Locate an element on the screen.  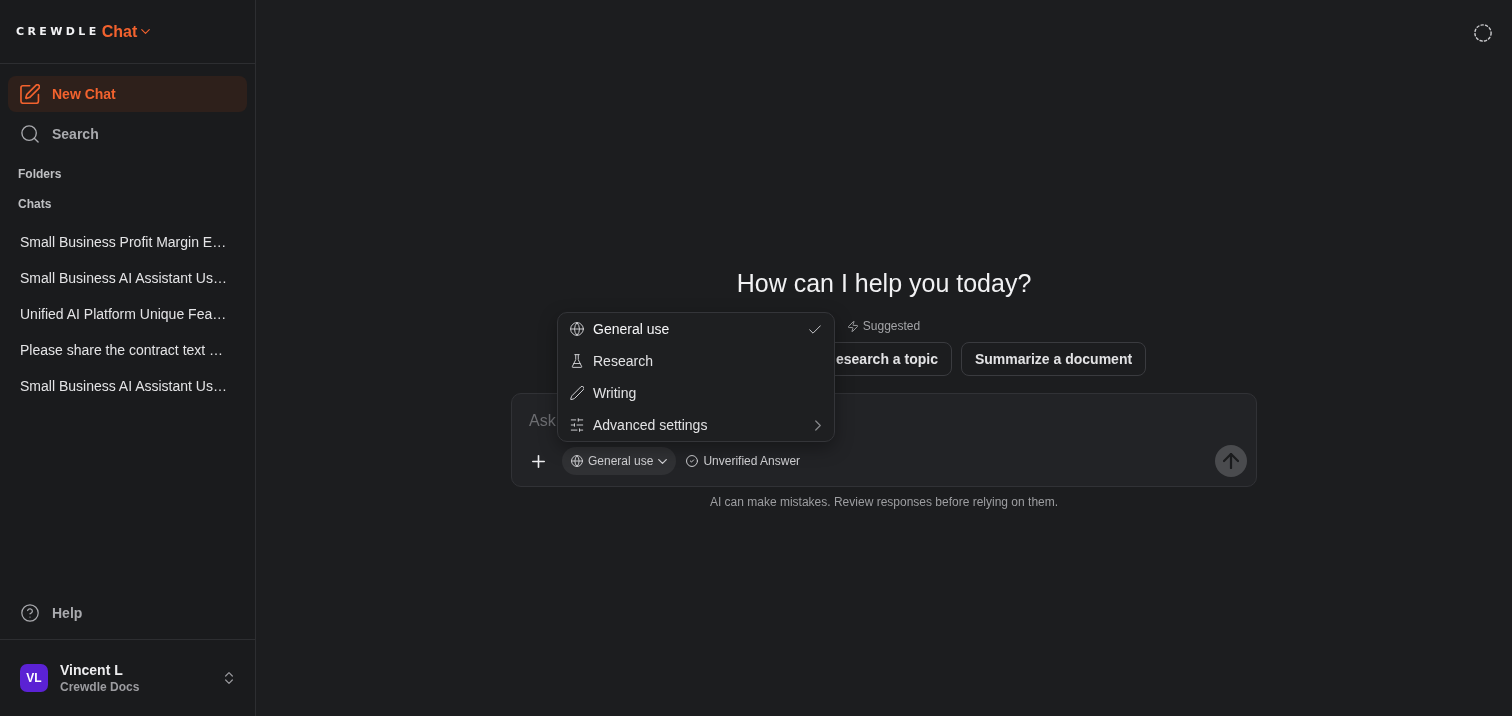
workspace-name: Crewdle Docs is located at coordinates (100, 687).